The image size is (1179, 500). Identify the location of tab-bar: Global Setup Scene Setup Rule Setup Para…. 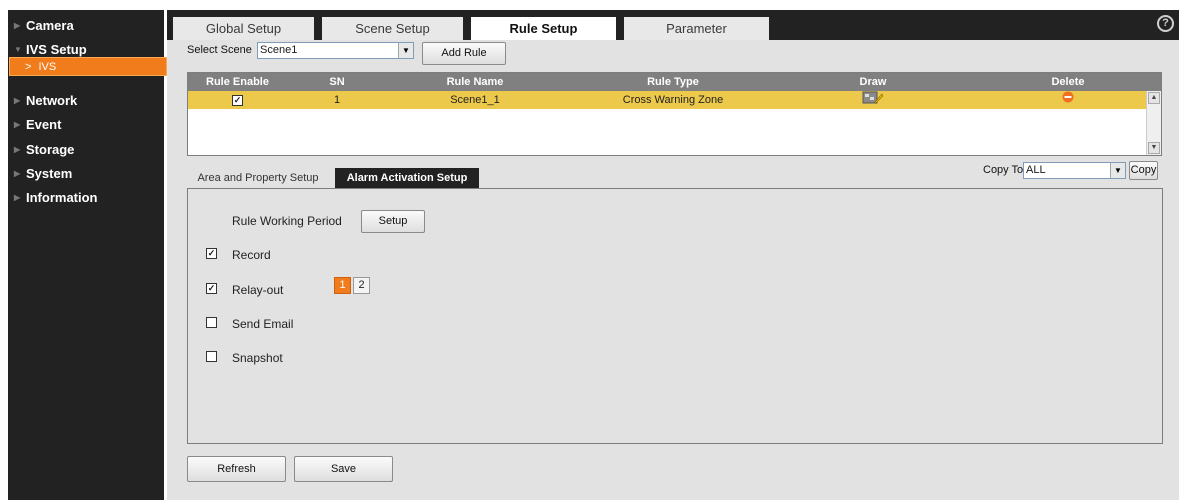
(673, 25).